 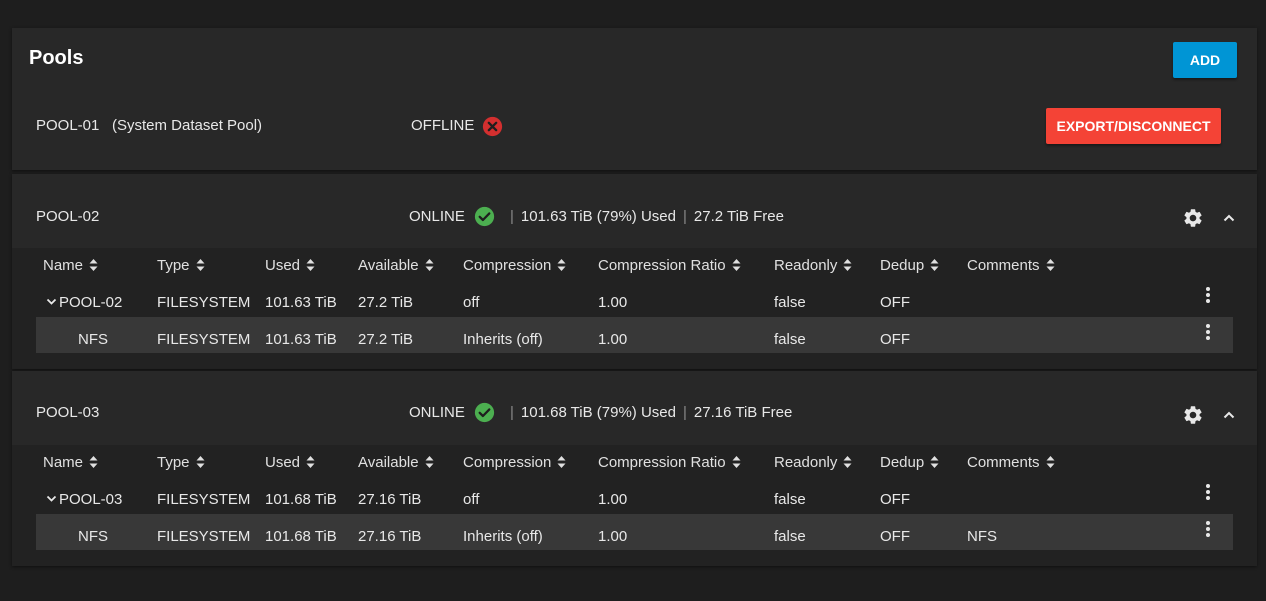 What do you see at coordinates (598, 412) in the screenshot?
I see `pool-used: 101.68 TiB (79%) Used` at bounding box center [598, 412].